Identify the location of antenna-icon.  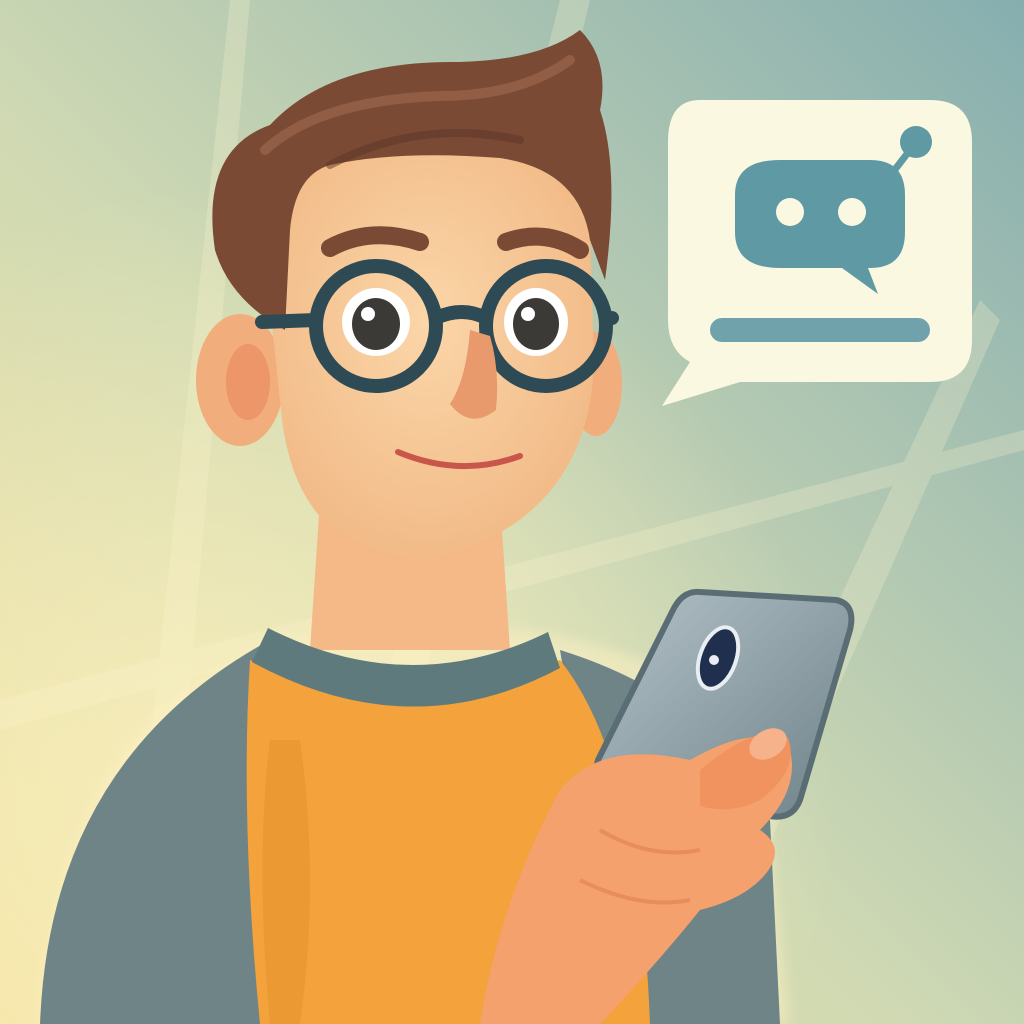
(916, 142).